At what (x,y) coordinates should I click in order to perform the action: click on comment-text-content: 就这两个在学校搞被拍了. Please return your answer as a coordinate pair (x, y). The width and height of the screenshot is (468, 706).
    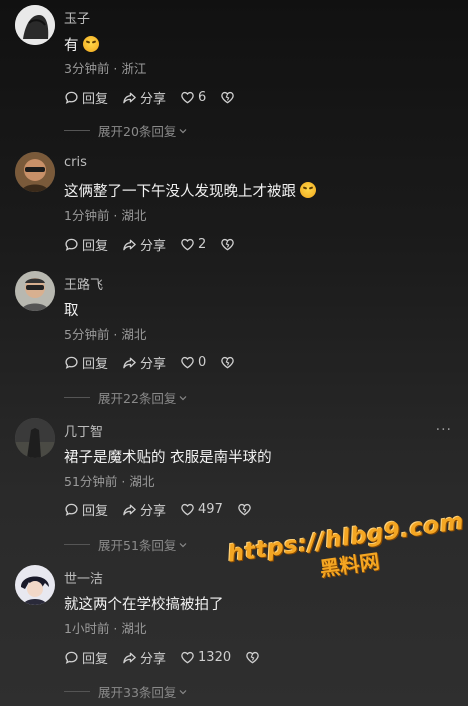
    Looking at the image, I should click on (144, 605).